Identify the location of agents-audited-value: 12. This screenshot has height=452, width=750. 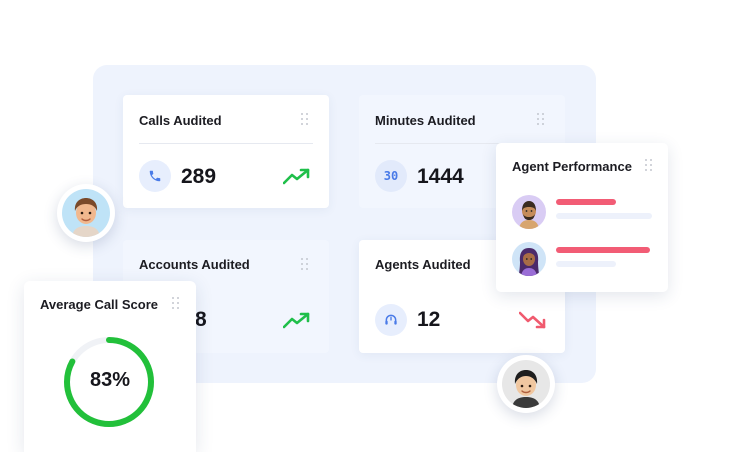
(429, 319).